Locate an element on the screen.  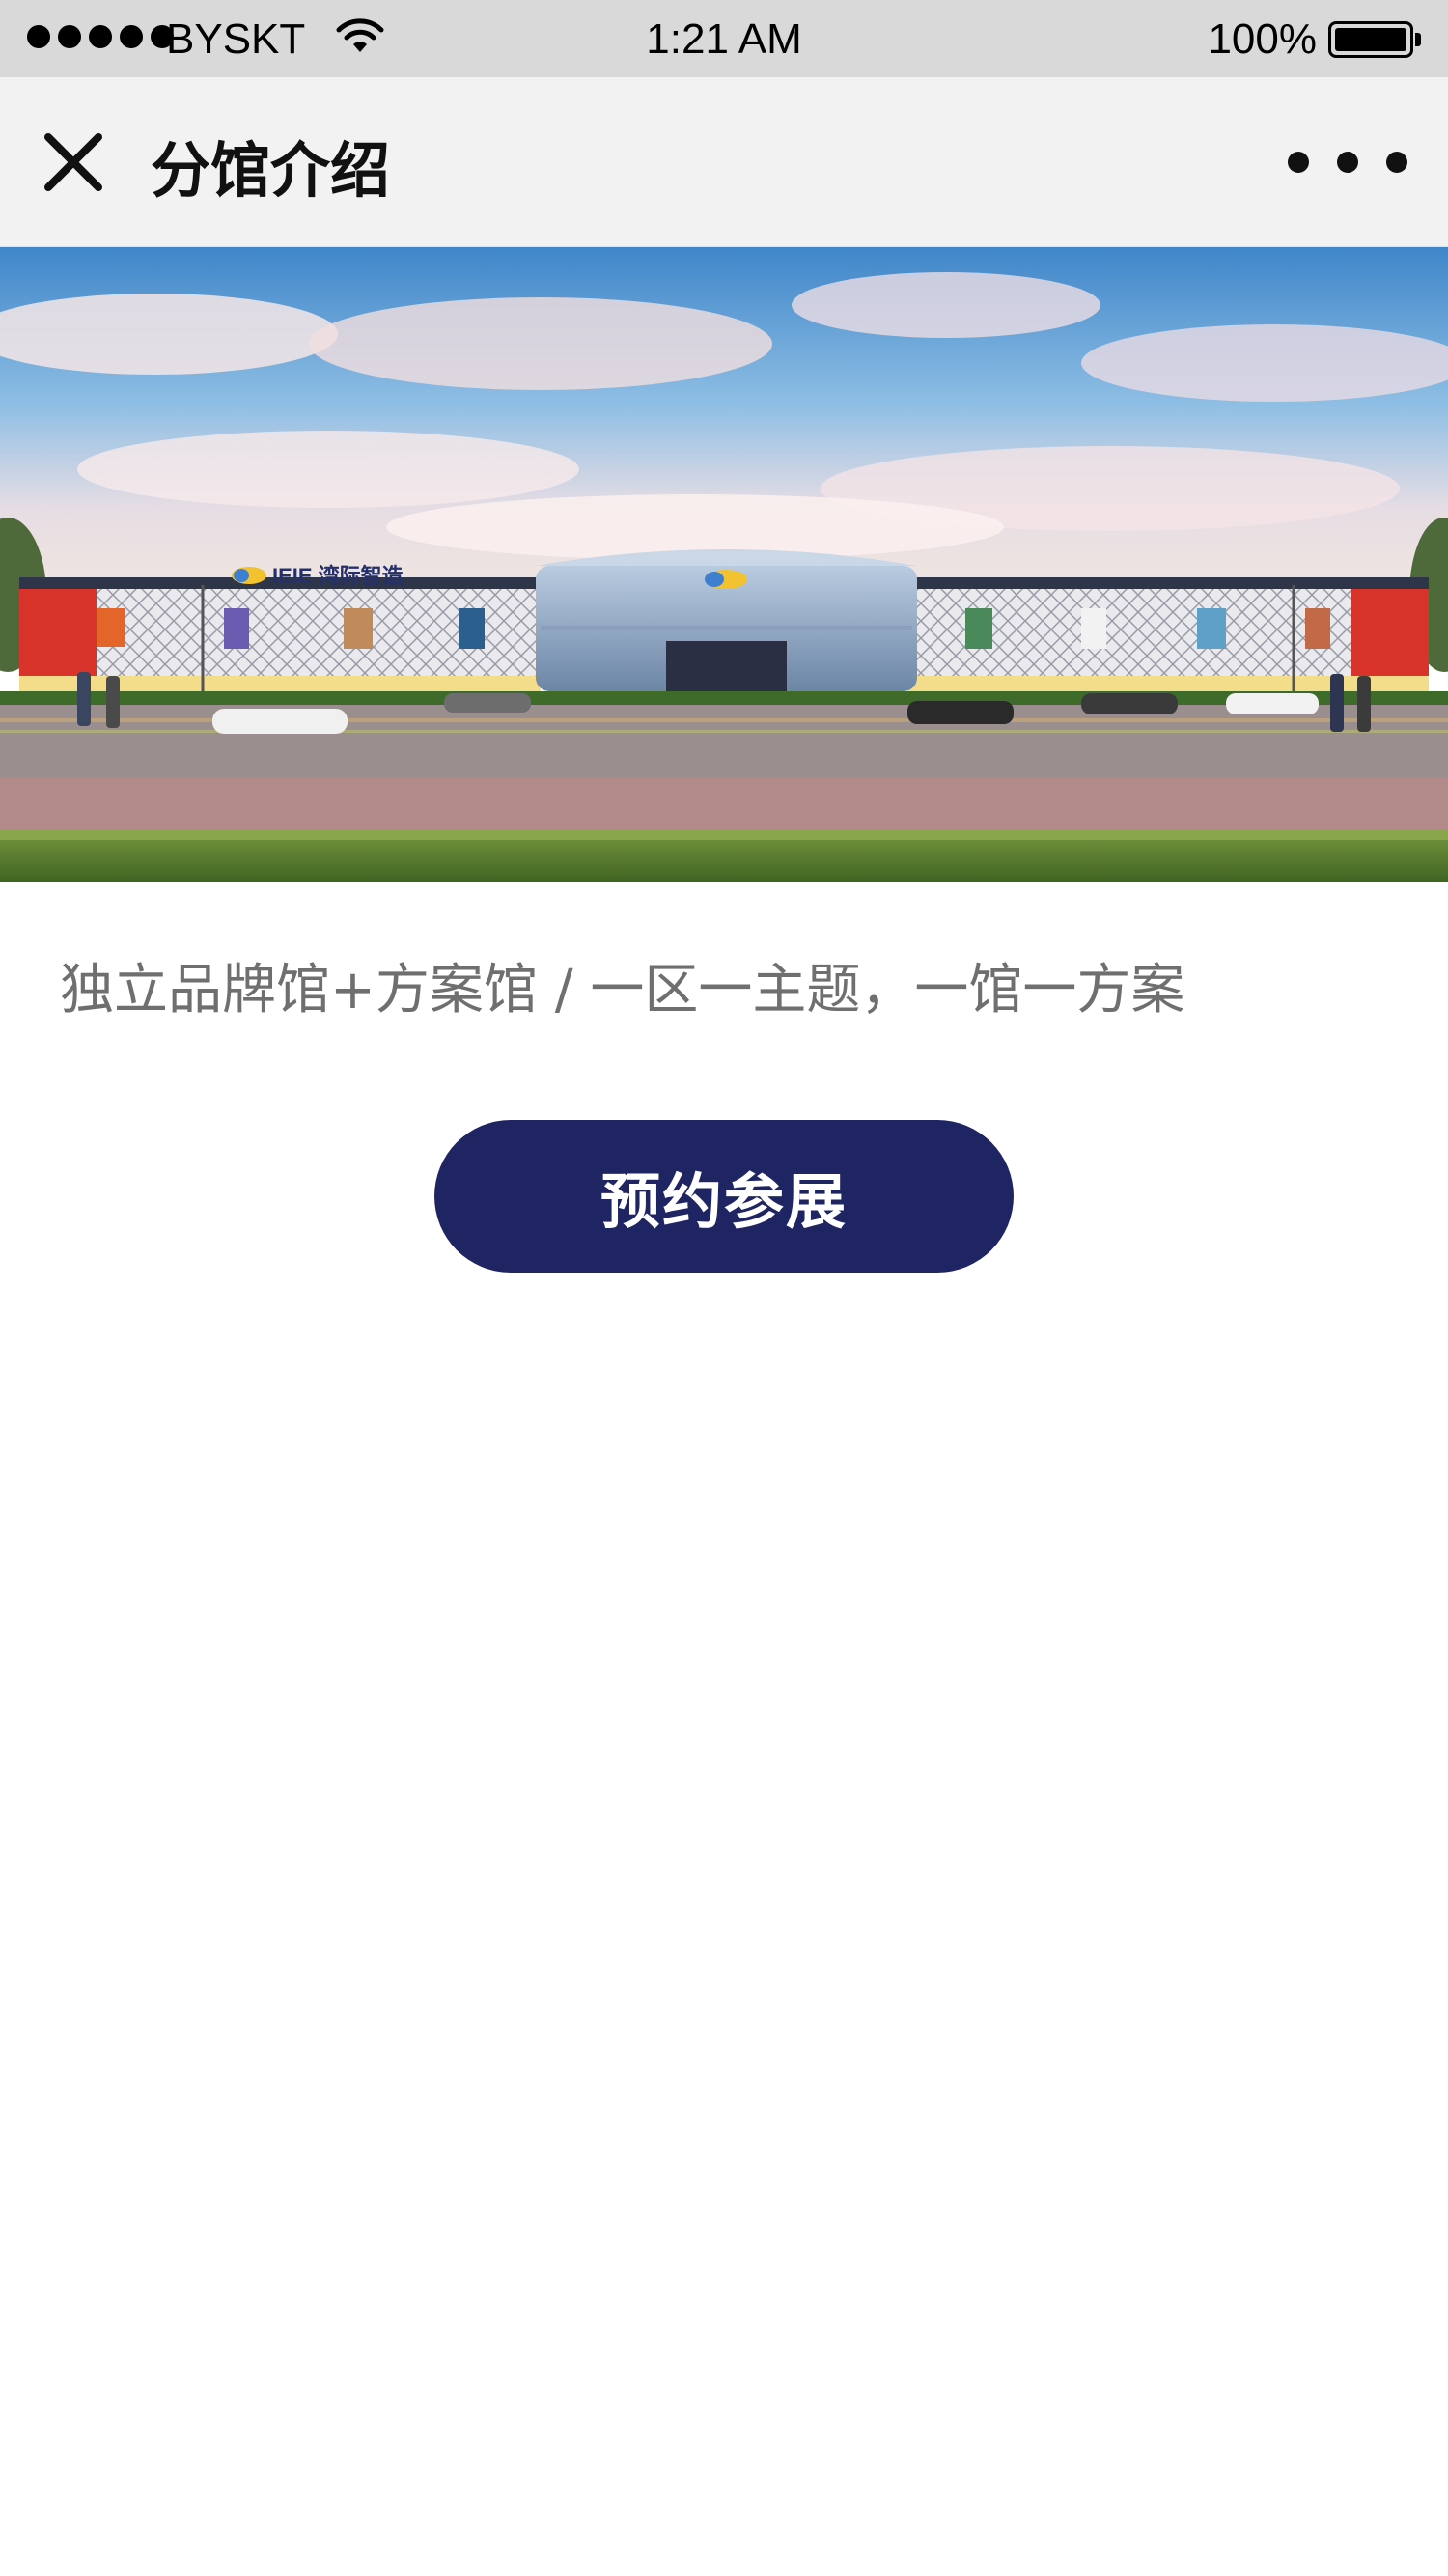
book-exhibition-button: 预约参展 is located at coordinates (724, 1196).